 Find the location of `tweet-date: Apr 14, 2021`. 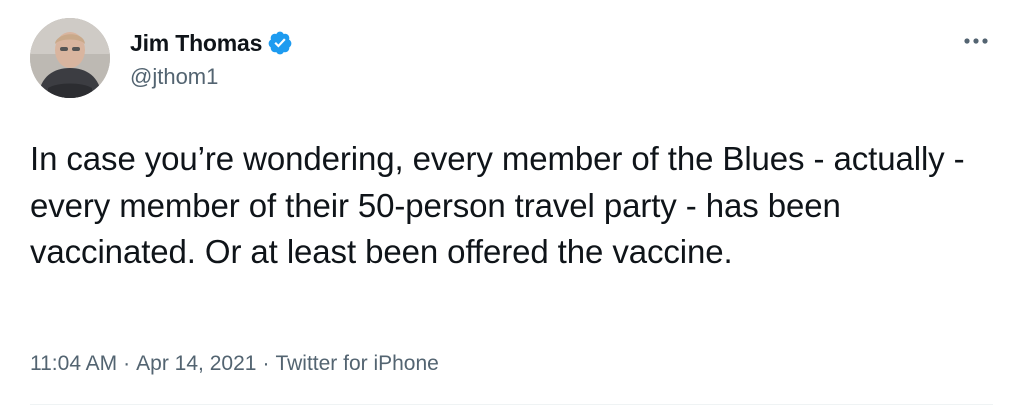

tweet-date: Apr 14, 2021 is located at coordinates (196, 364).